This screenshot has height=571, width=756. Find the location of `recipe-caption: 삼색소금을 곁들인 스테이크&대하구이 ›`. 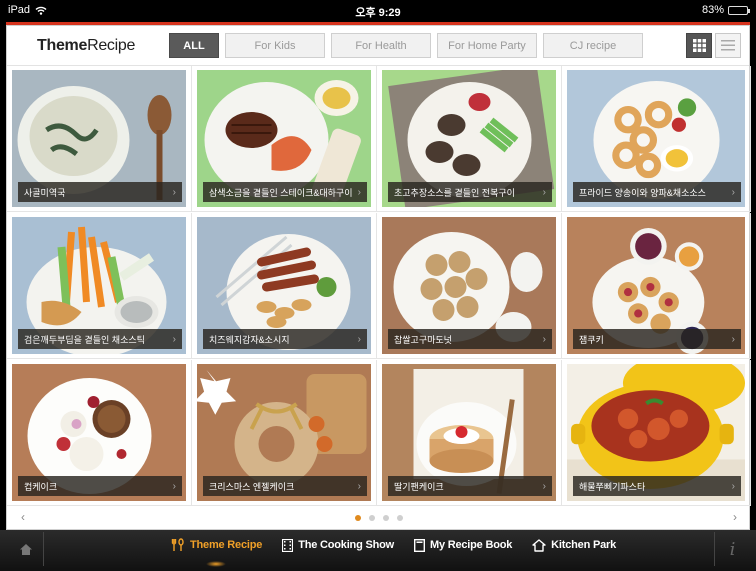

recipe-caption: 삼색소금을 곁들인 스테이크&대하구이 › is located at coordinates (285, 192).